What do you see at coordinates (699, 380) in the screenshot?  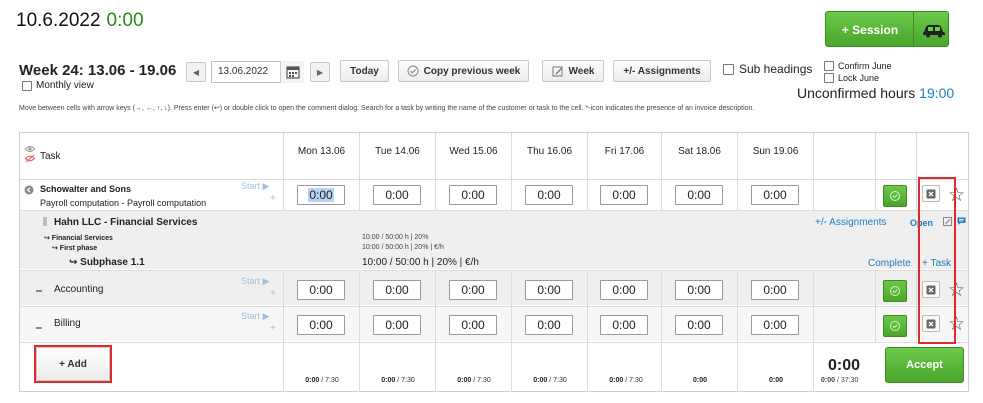 I see `day-total: 0:00` at bounding box center [699, 380].